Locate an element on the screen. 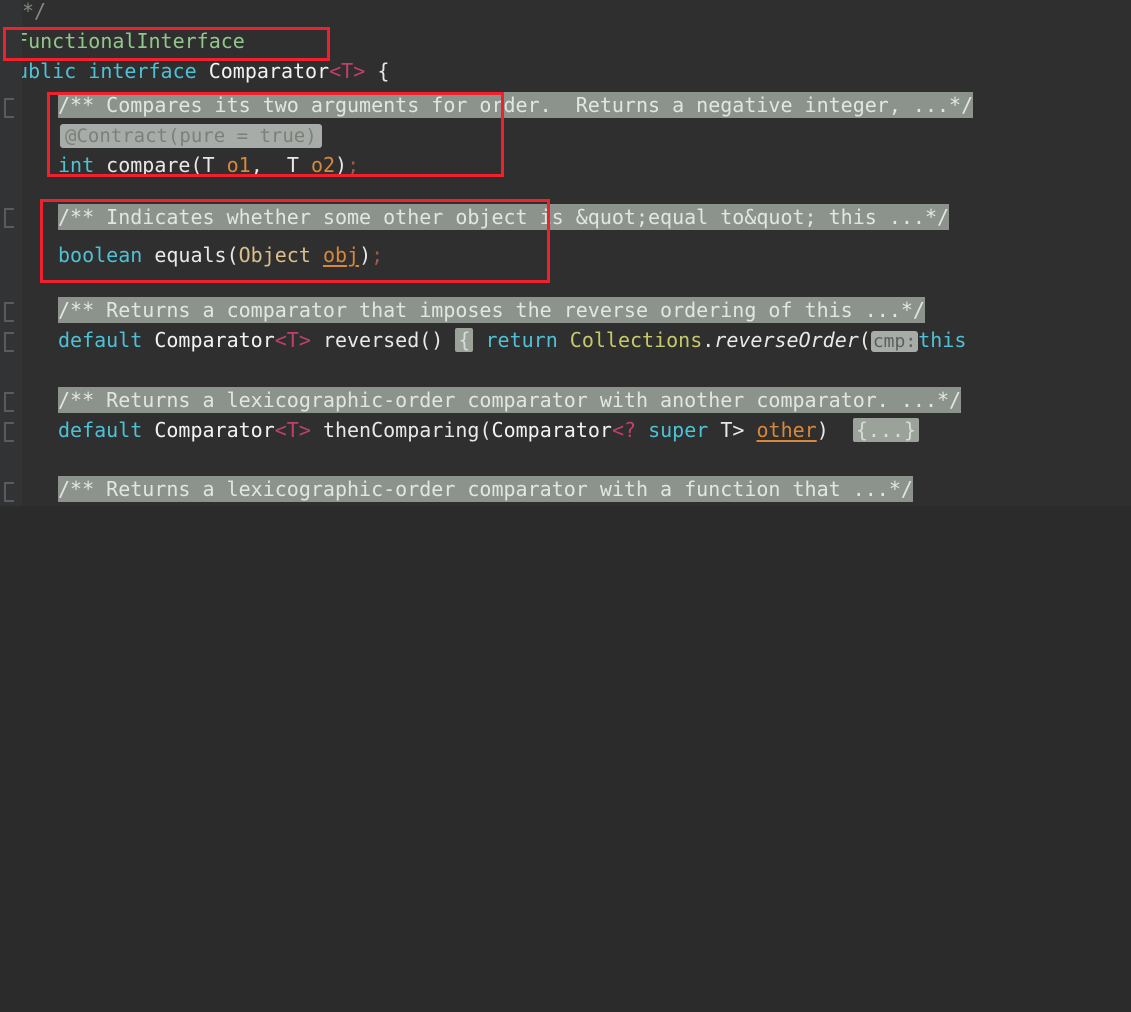 Image resolution: width=1131 pixels, height=1012 pixels. comma: , is located at coordinates (256, 165).